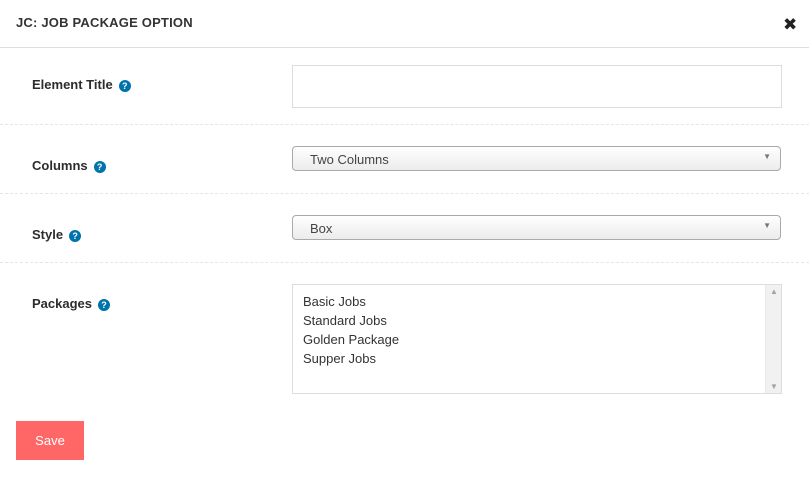  What do you see at coordinates (48, 234) in the screenshot?
I see `style-label: Style` at bounding box center [48, 234].